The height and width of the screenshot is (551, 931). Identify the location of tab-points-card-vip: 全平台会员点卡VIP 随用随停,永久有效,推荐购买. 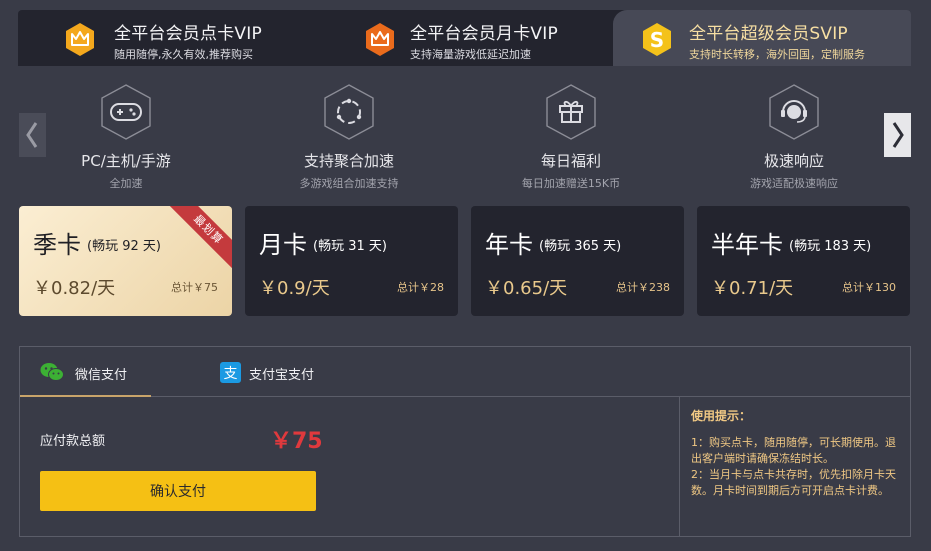
(168, 38).